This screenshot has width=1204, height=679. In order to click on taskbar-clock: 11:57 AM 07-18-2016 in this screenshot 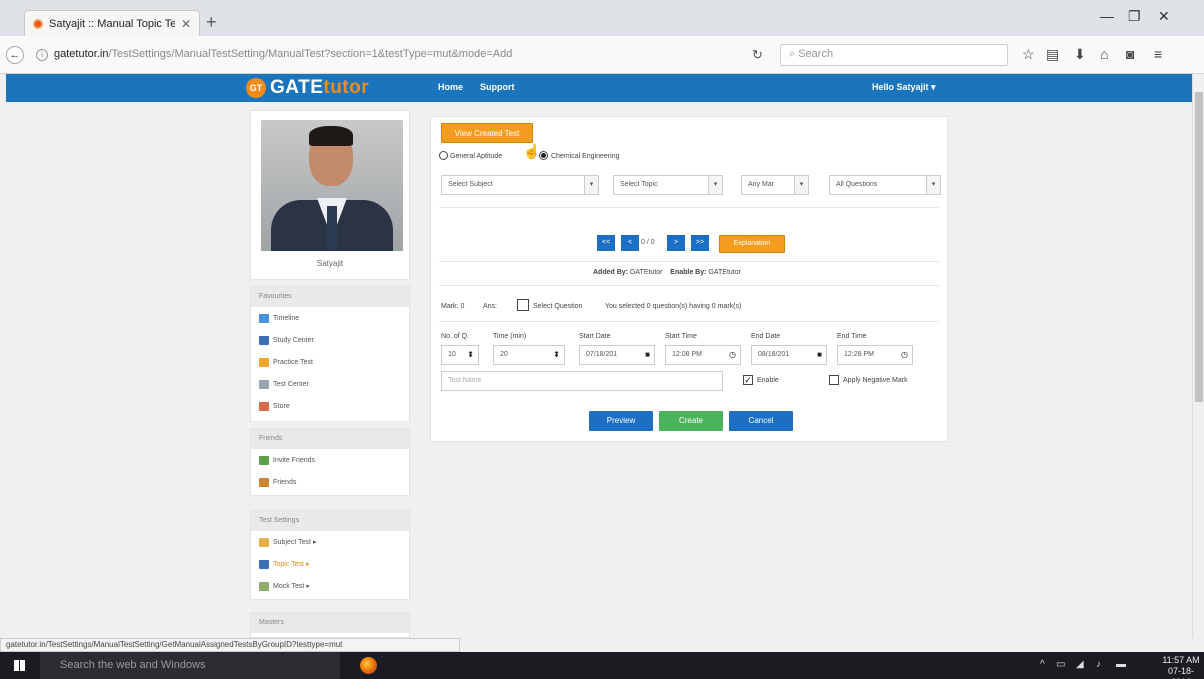, I will do `click(1181, 667)`.